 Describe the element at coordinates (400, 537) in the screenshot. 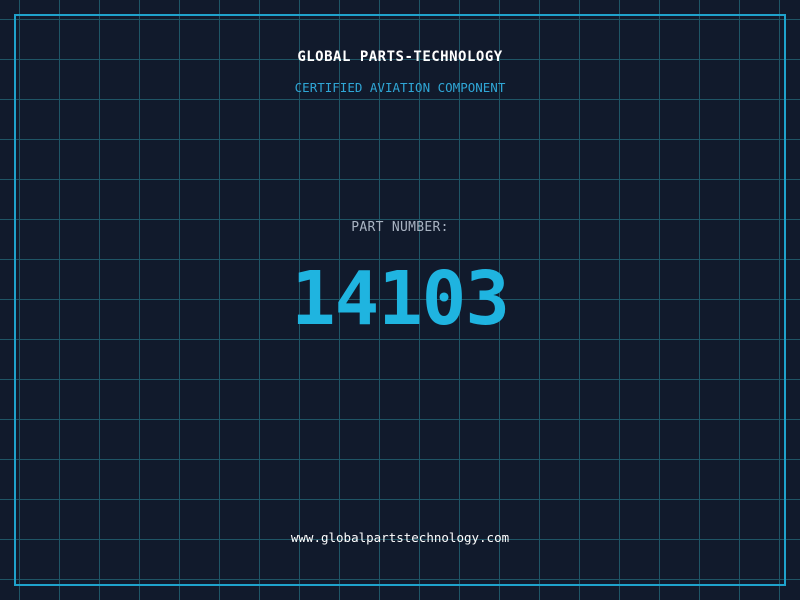

I see `website-url: www.globalpartstechnology.com` at that location.